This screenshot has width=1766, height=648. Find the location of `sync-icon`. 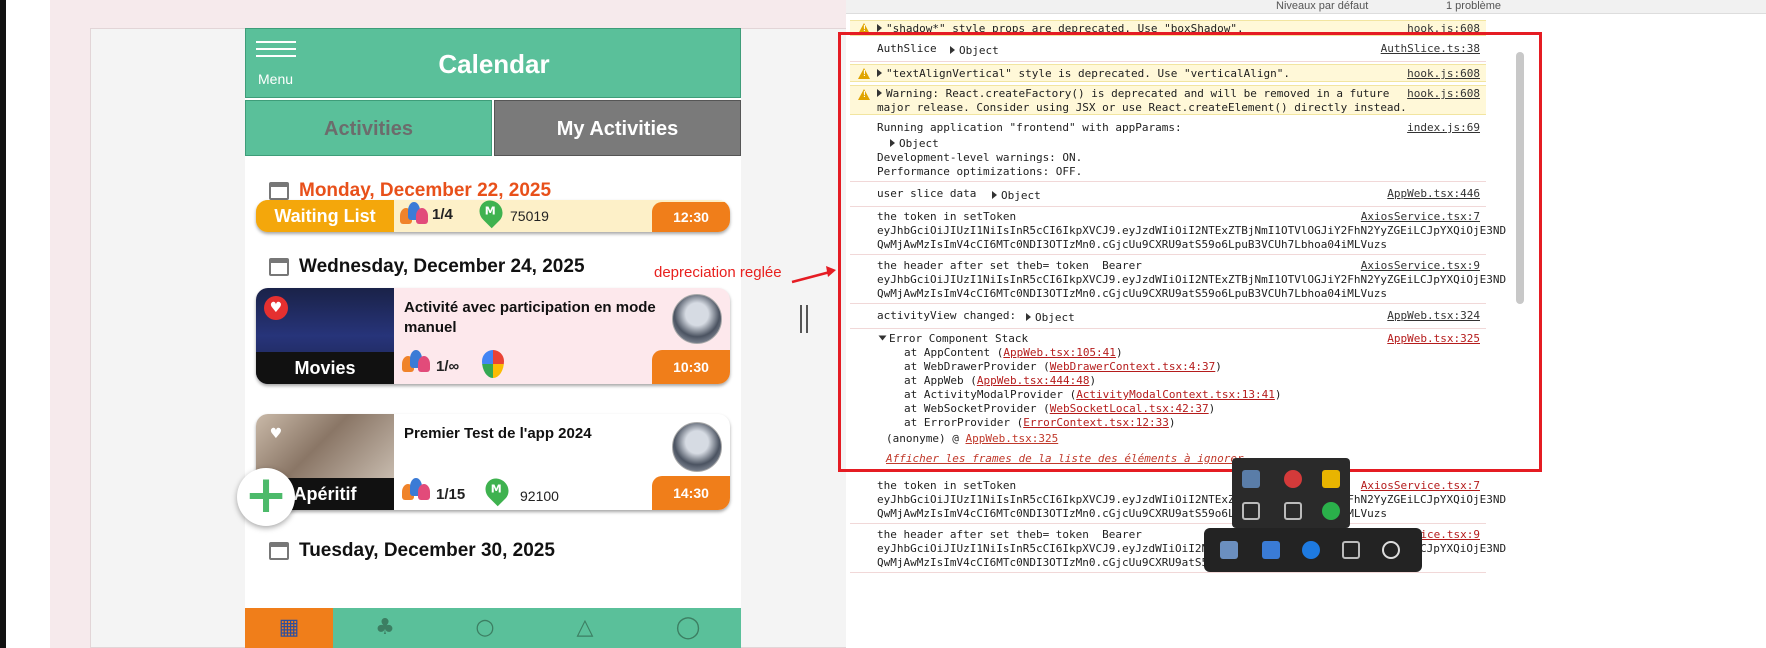

sync-icon is located at coordinates (1293, 479).